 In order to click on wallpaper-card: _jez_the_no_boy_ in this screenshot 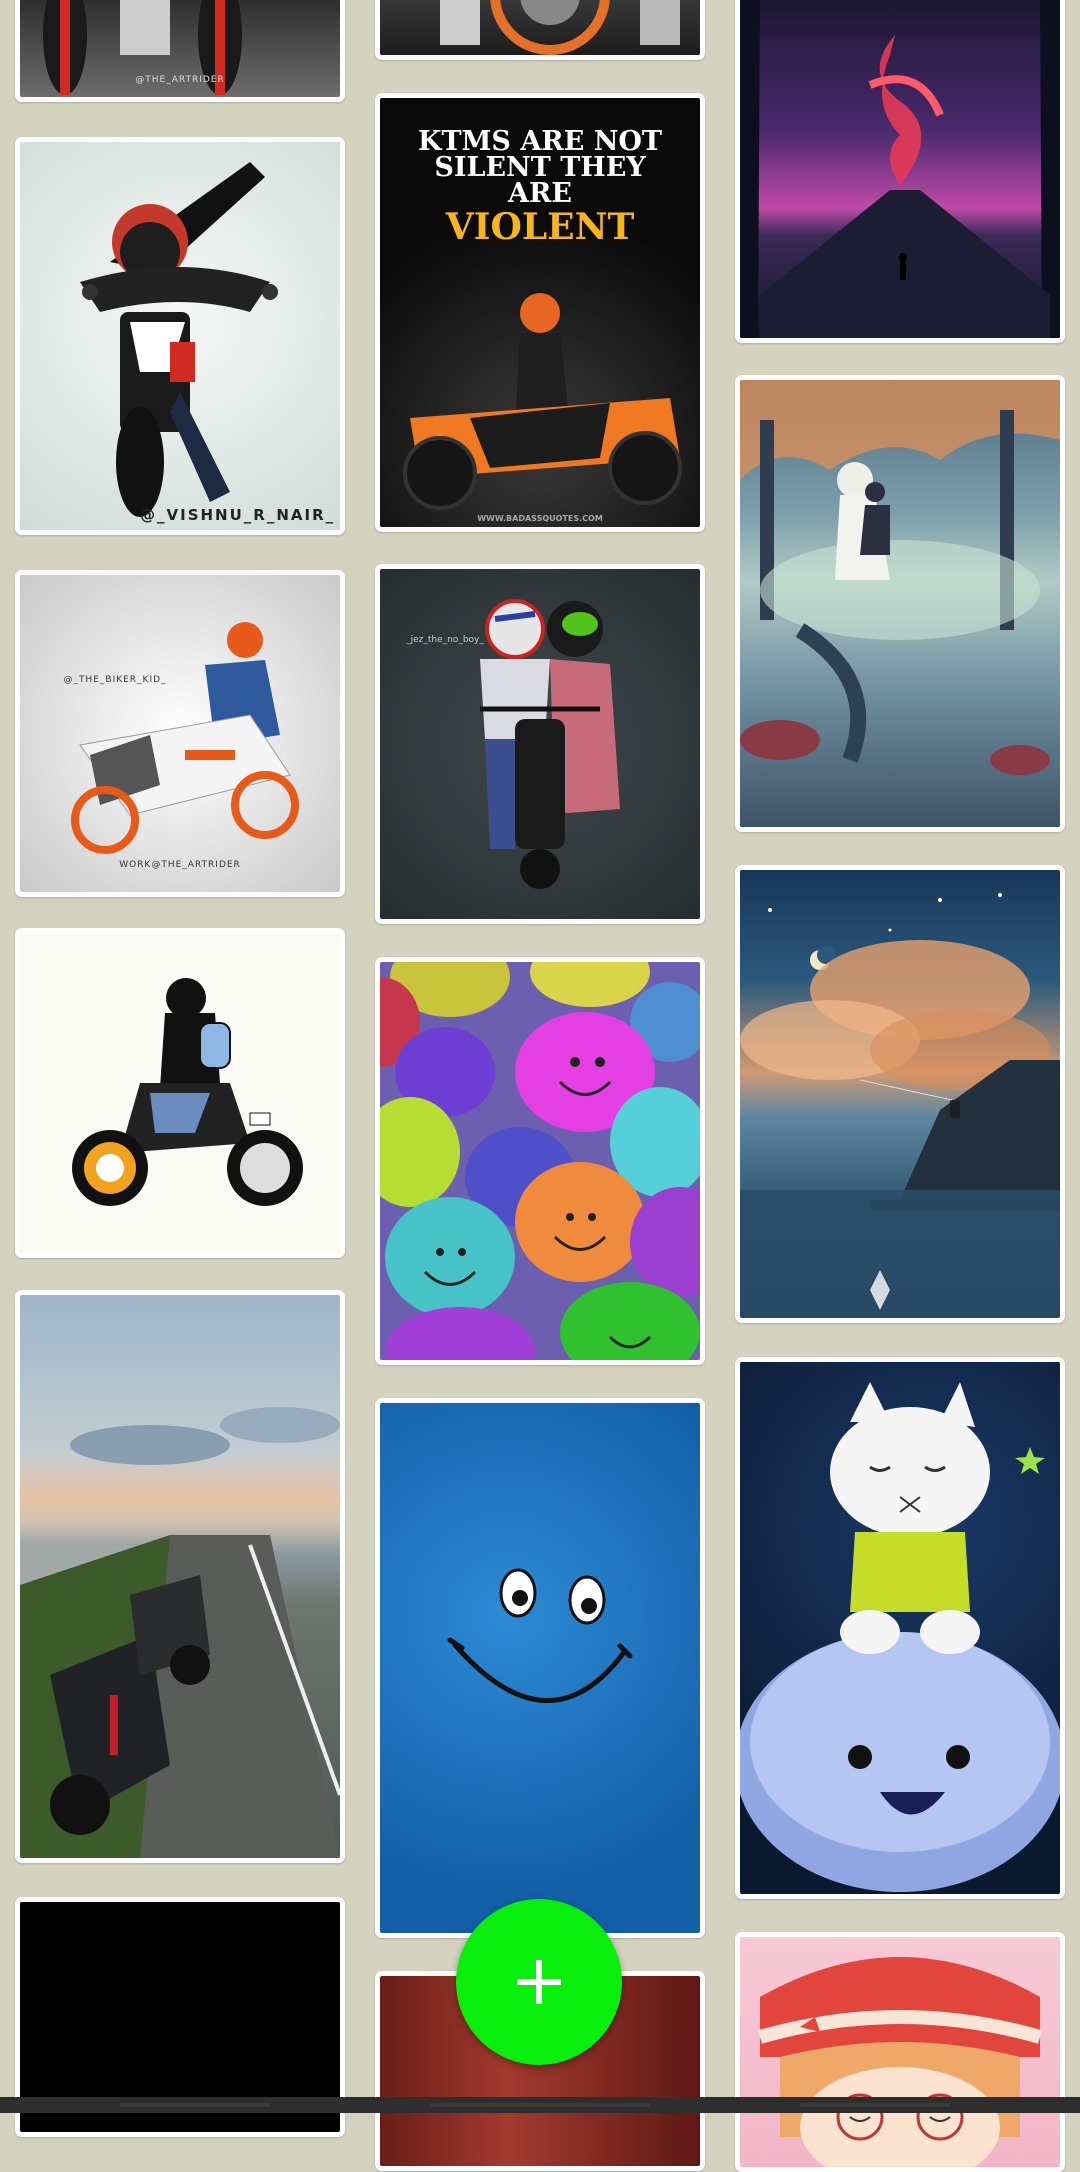, I will do `click(540, 744)`.